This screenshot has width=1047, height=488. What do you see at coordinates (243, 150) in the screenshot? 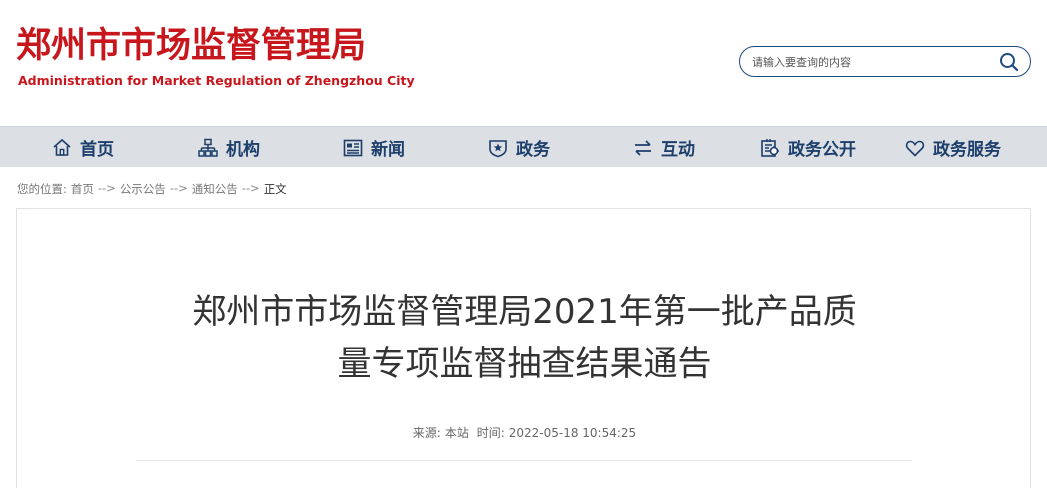
I see `nav-label: 机构` at bounding box center [243, 150].